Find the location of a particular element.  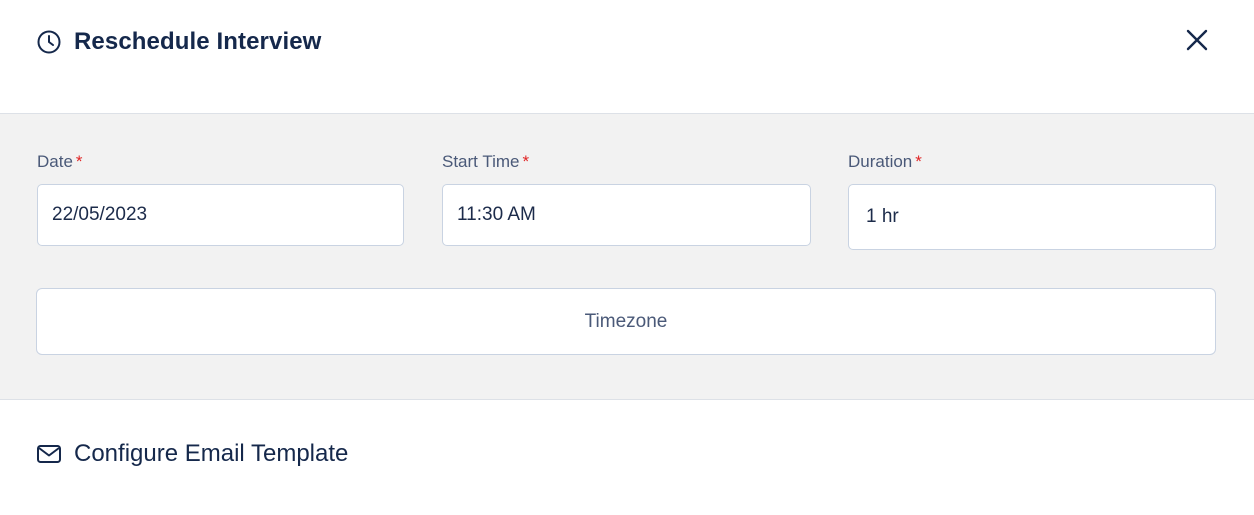

configure-email-template-label: Configure Email Template is located at coordinates (211, 453).